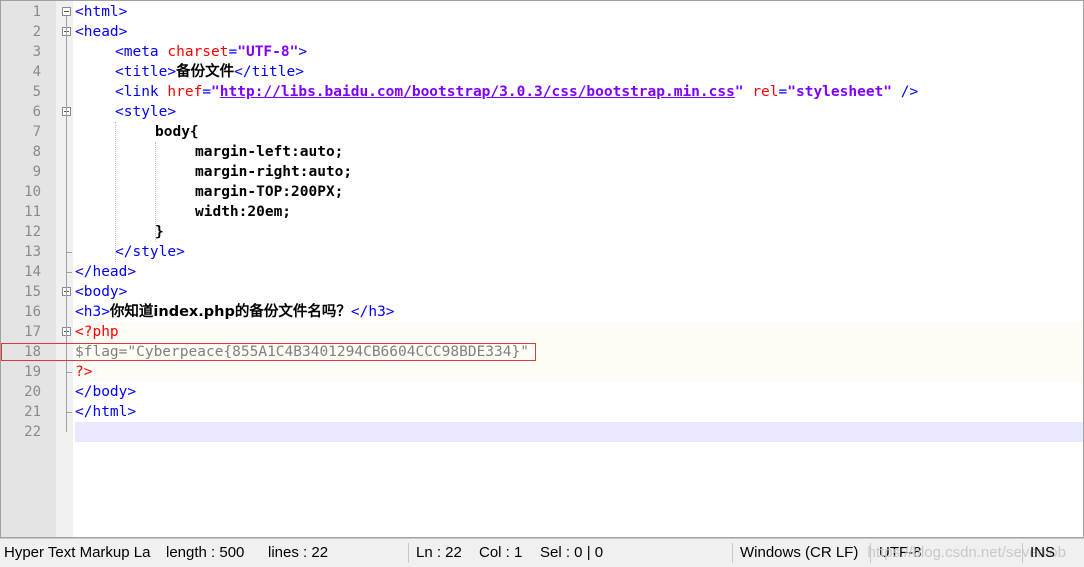  What do you see at coordinates (177, 132) in the screenshot?
I see `code-token: body{` at bounding box center [177, 132].